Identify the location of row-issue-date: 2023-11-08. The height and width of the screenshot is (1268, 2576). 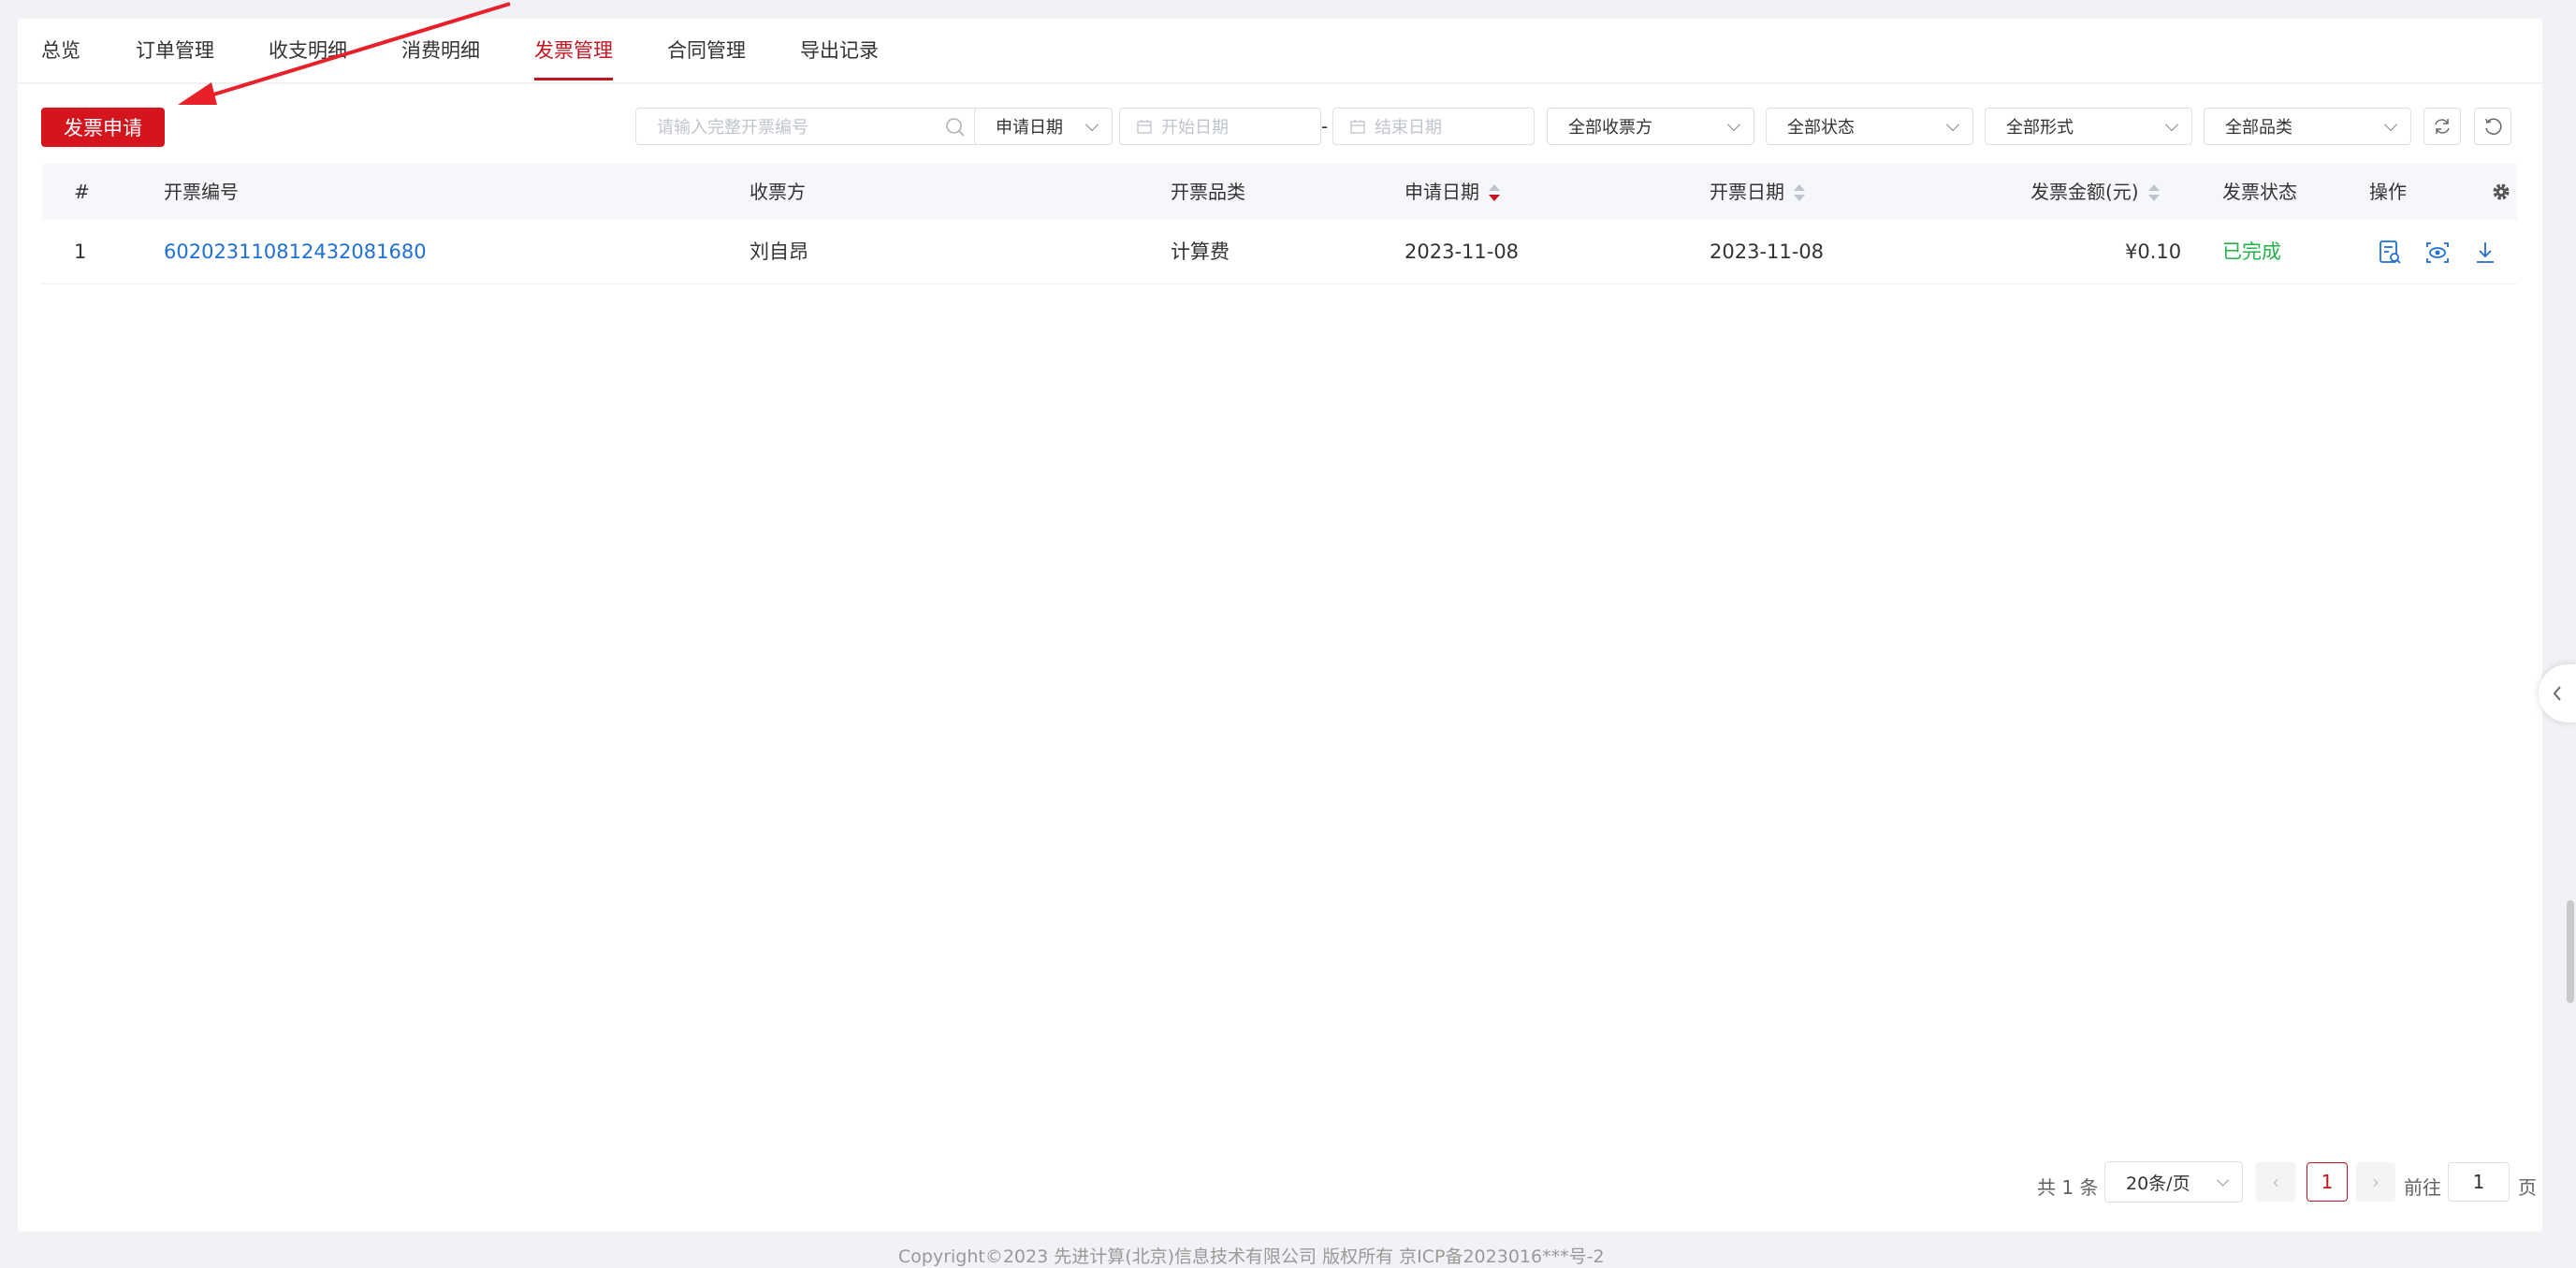
(1767, 251).